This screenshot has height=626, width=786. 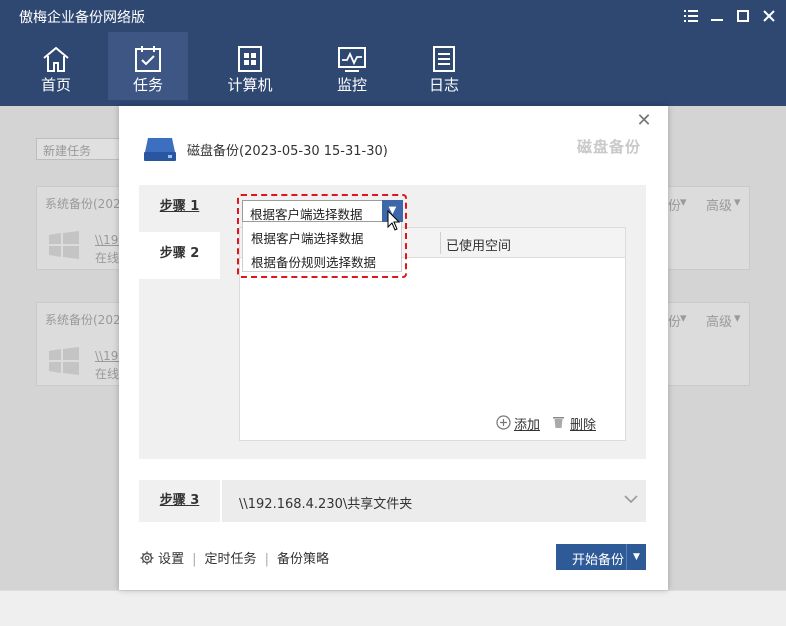 I want to click on nav-log: 日志, so click(x=444, y=66).